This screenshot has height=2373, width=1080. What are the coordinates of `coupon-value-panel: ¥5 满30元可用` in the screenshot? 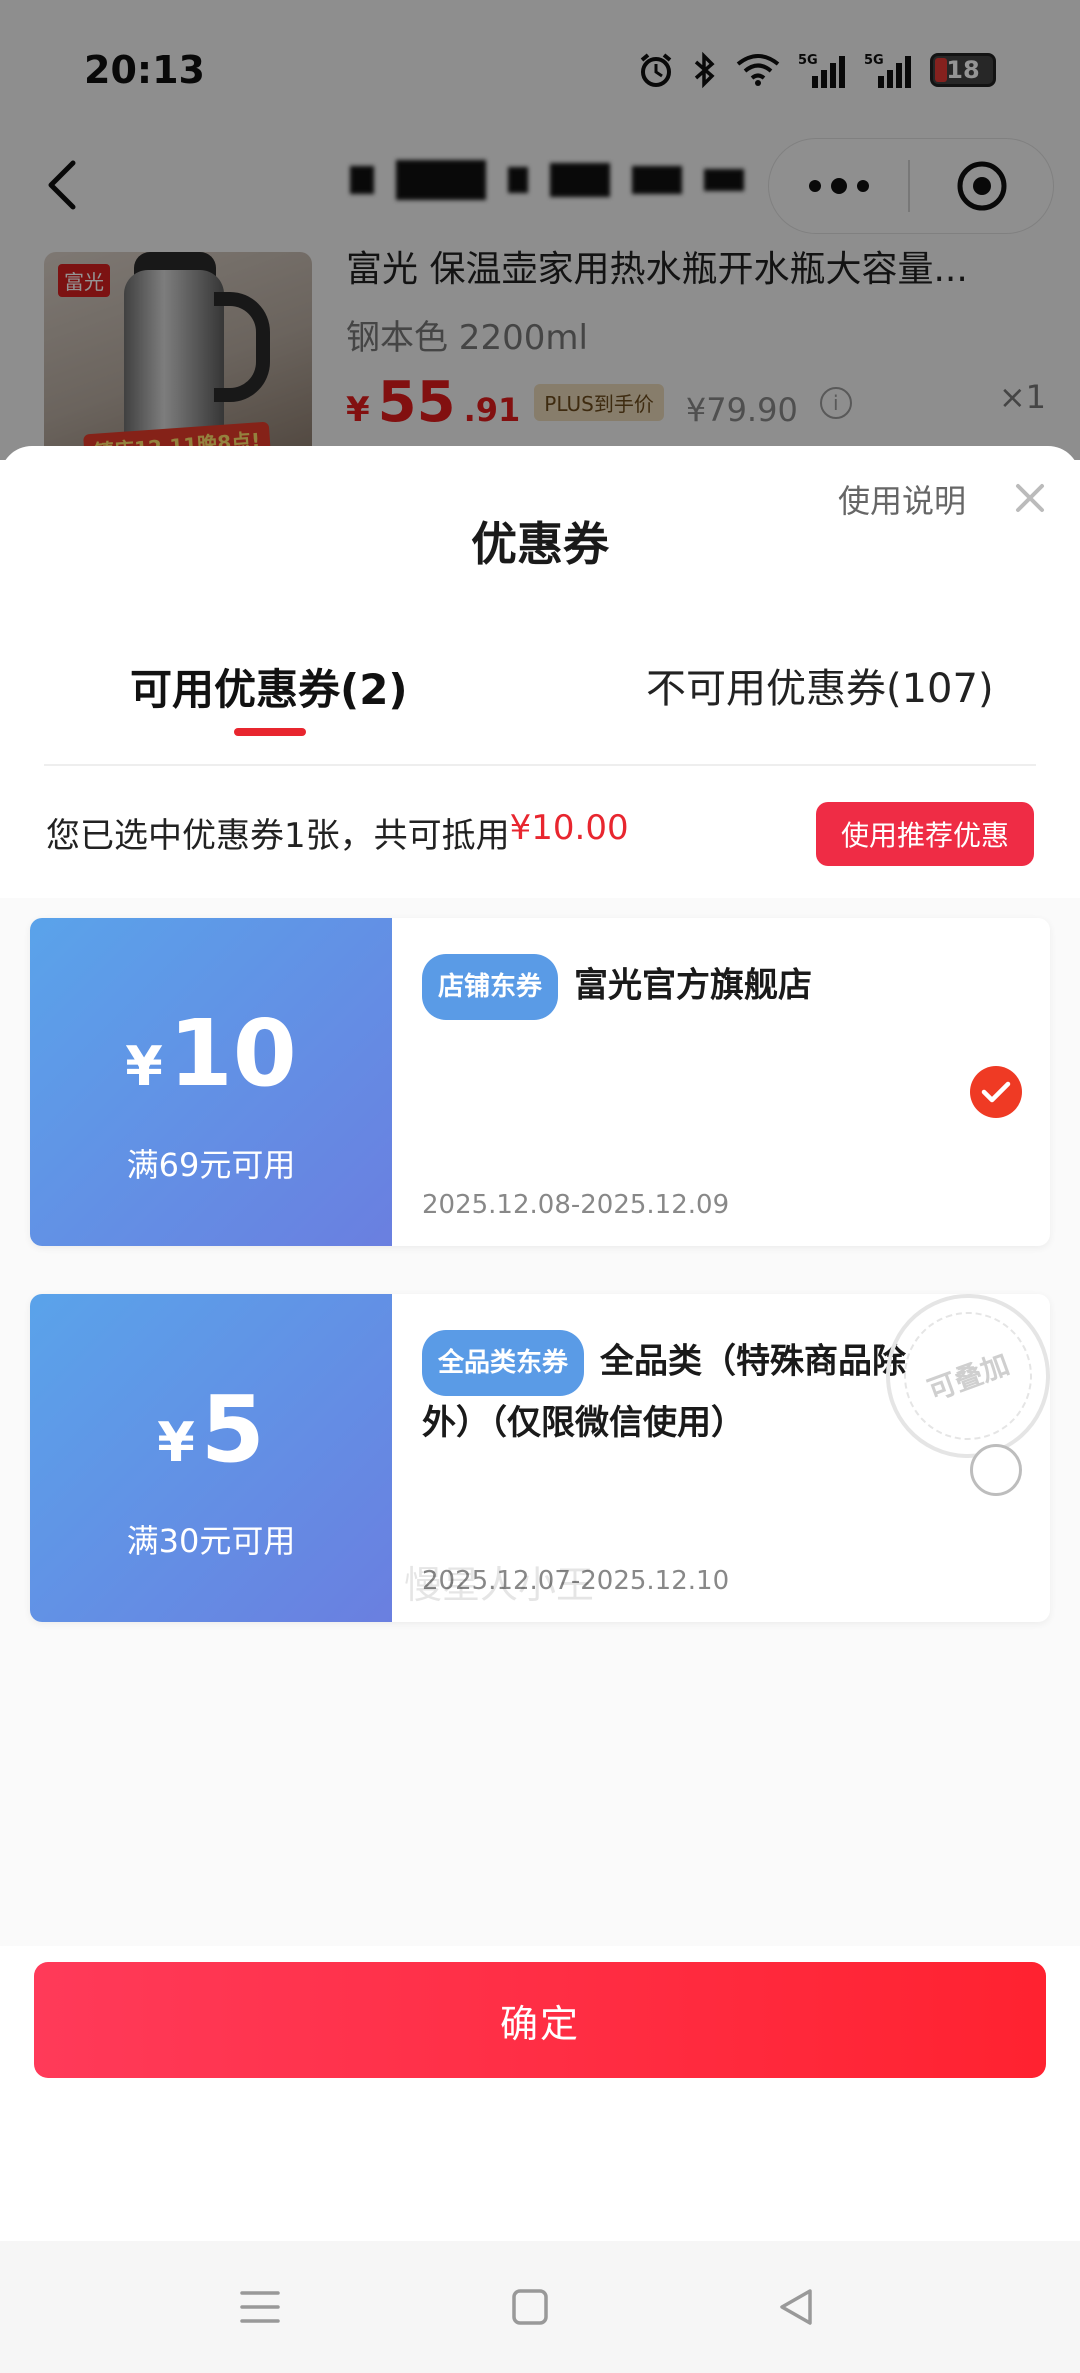 It's located at (211, 1458).